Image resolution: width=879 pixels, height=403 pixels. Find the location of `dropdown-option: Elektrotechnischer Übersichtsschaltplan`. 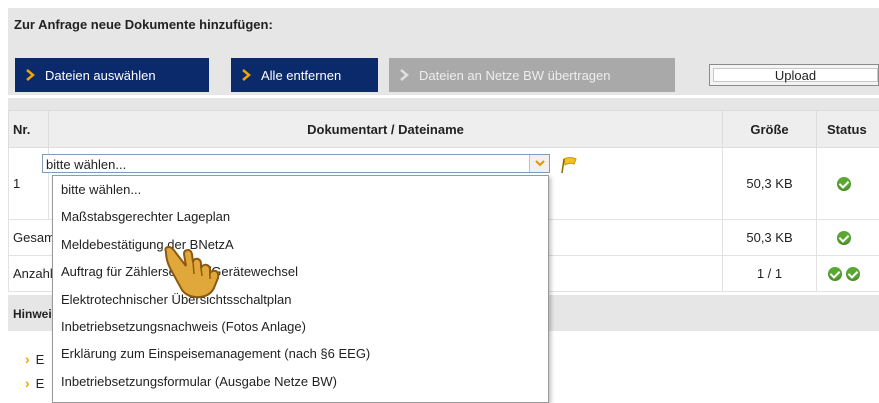

dropdown-option: Elektrotechnischer Übersichtsschaltplan is located at coordinates (300, 299).